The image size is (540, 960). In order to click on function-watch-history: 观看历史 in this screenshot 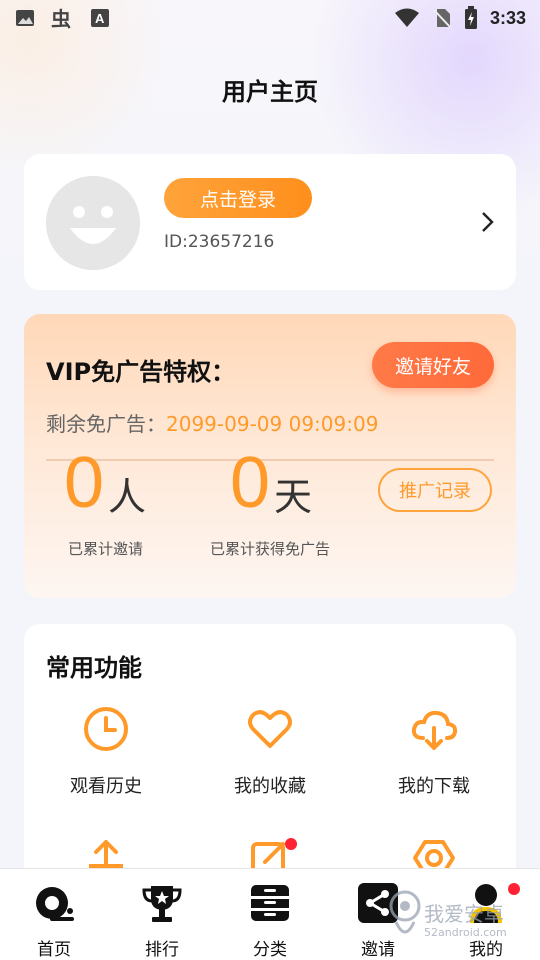, I will do `click(106, 751)`.